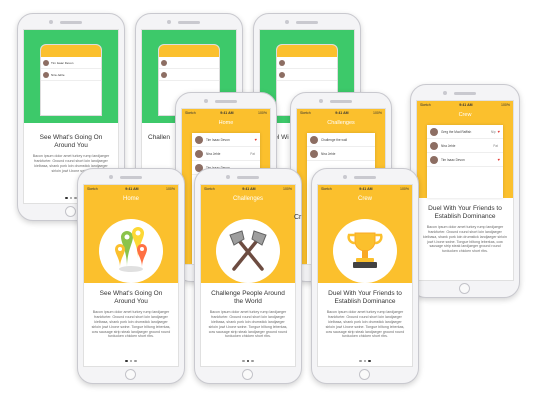 Image resolution: width=537 pixels, height=400 pixels. I want to click on list-item: Challenge the wall, so click(341, 140).